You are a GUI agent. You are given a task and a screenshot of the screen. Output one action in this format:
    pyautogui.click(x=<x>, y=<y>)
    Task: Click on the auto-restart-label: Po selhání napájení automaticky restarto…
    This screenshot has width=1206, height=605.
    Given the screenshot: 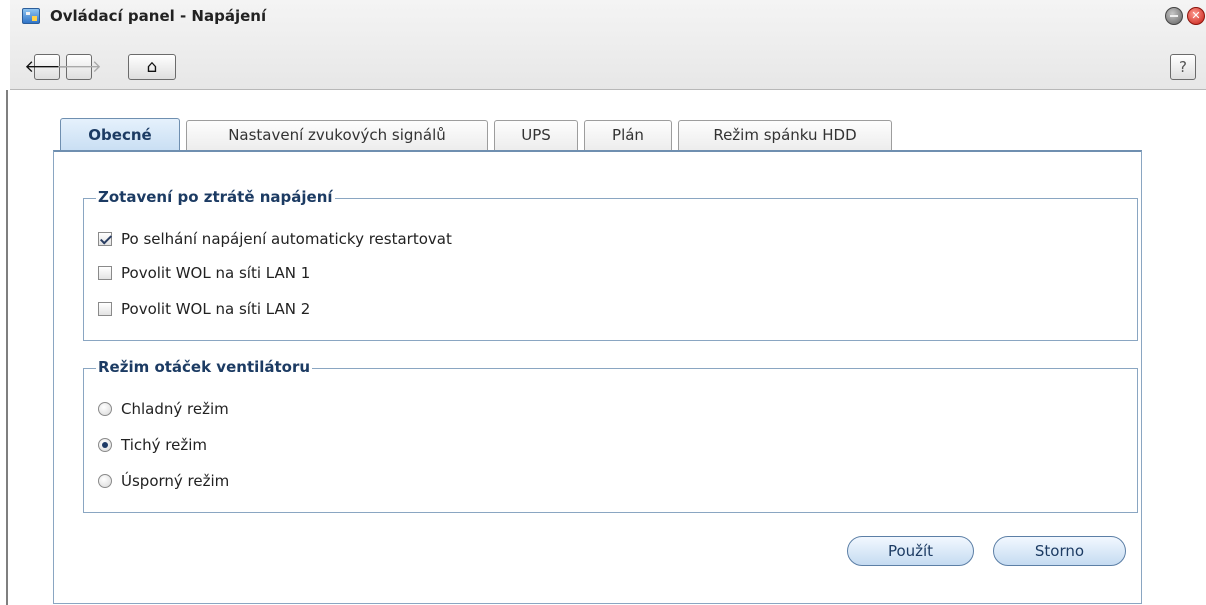 What is the action you would take?
    pyautogui.click(x=286, y=239)
    